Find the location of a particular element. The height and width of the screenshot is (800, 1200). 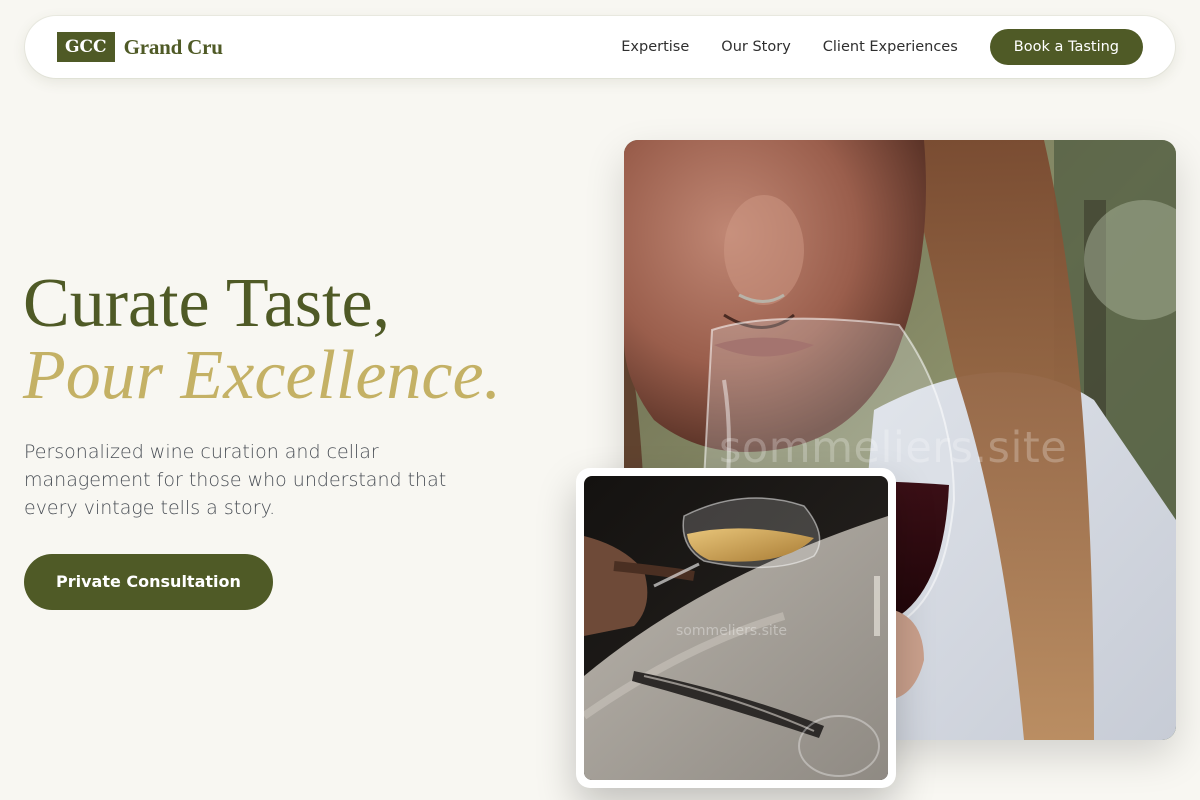

secondary-photo-frame: sommeliers.site is located at coordinates (736, 628).